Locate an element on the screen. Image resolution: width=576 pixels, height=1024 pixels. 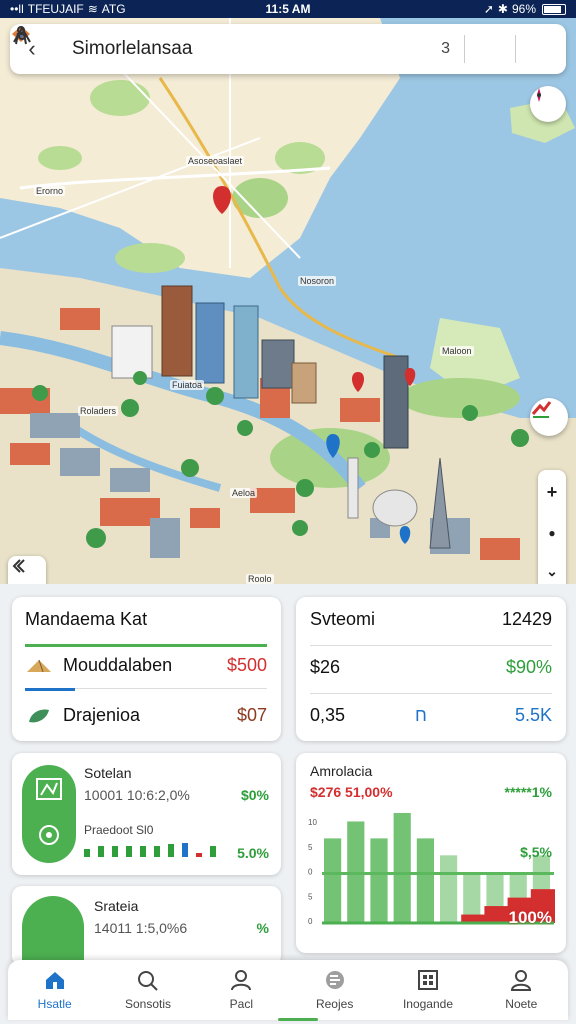
nav-label: Hsatle is located at coordinates (54, 1004).